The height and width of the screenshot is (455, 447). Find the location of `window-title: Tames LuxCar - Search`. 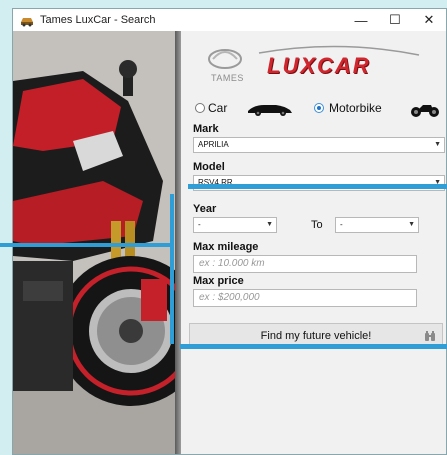

window-title: Tames LuxCar - Search is located at coordinates (98, 20).